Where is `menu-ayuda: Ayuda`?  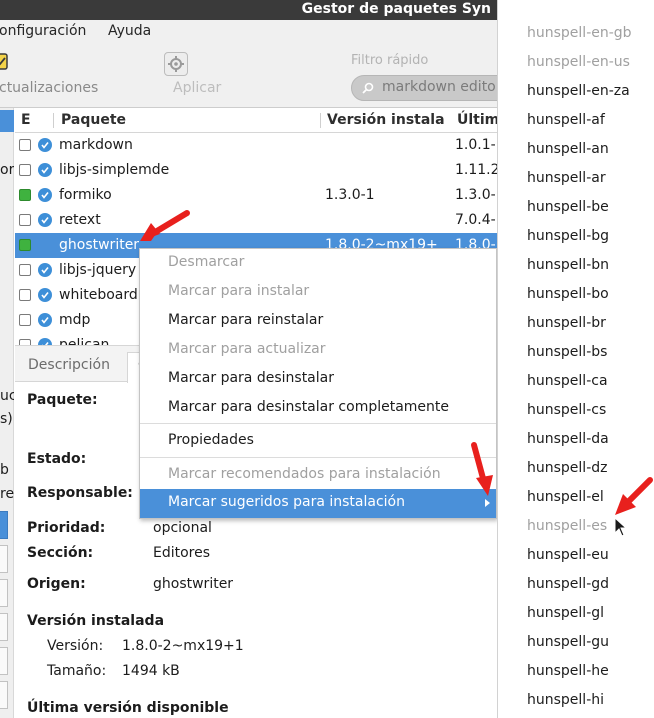
menu-ayuda: Ayuda is located at coordinates (129, 31).